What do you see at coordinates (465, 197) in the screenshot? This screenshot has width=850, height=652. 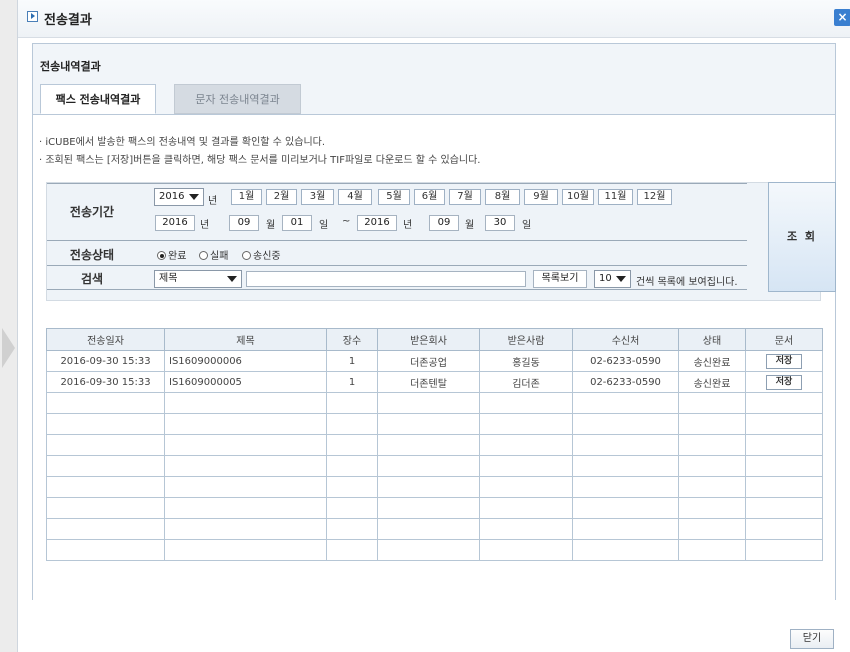 I see `month-button: 7월` at bounding box center [465, 197].